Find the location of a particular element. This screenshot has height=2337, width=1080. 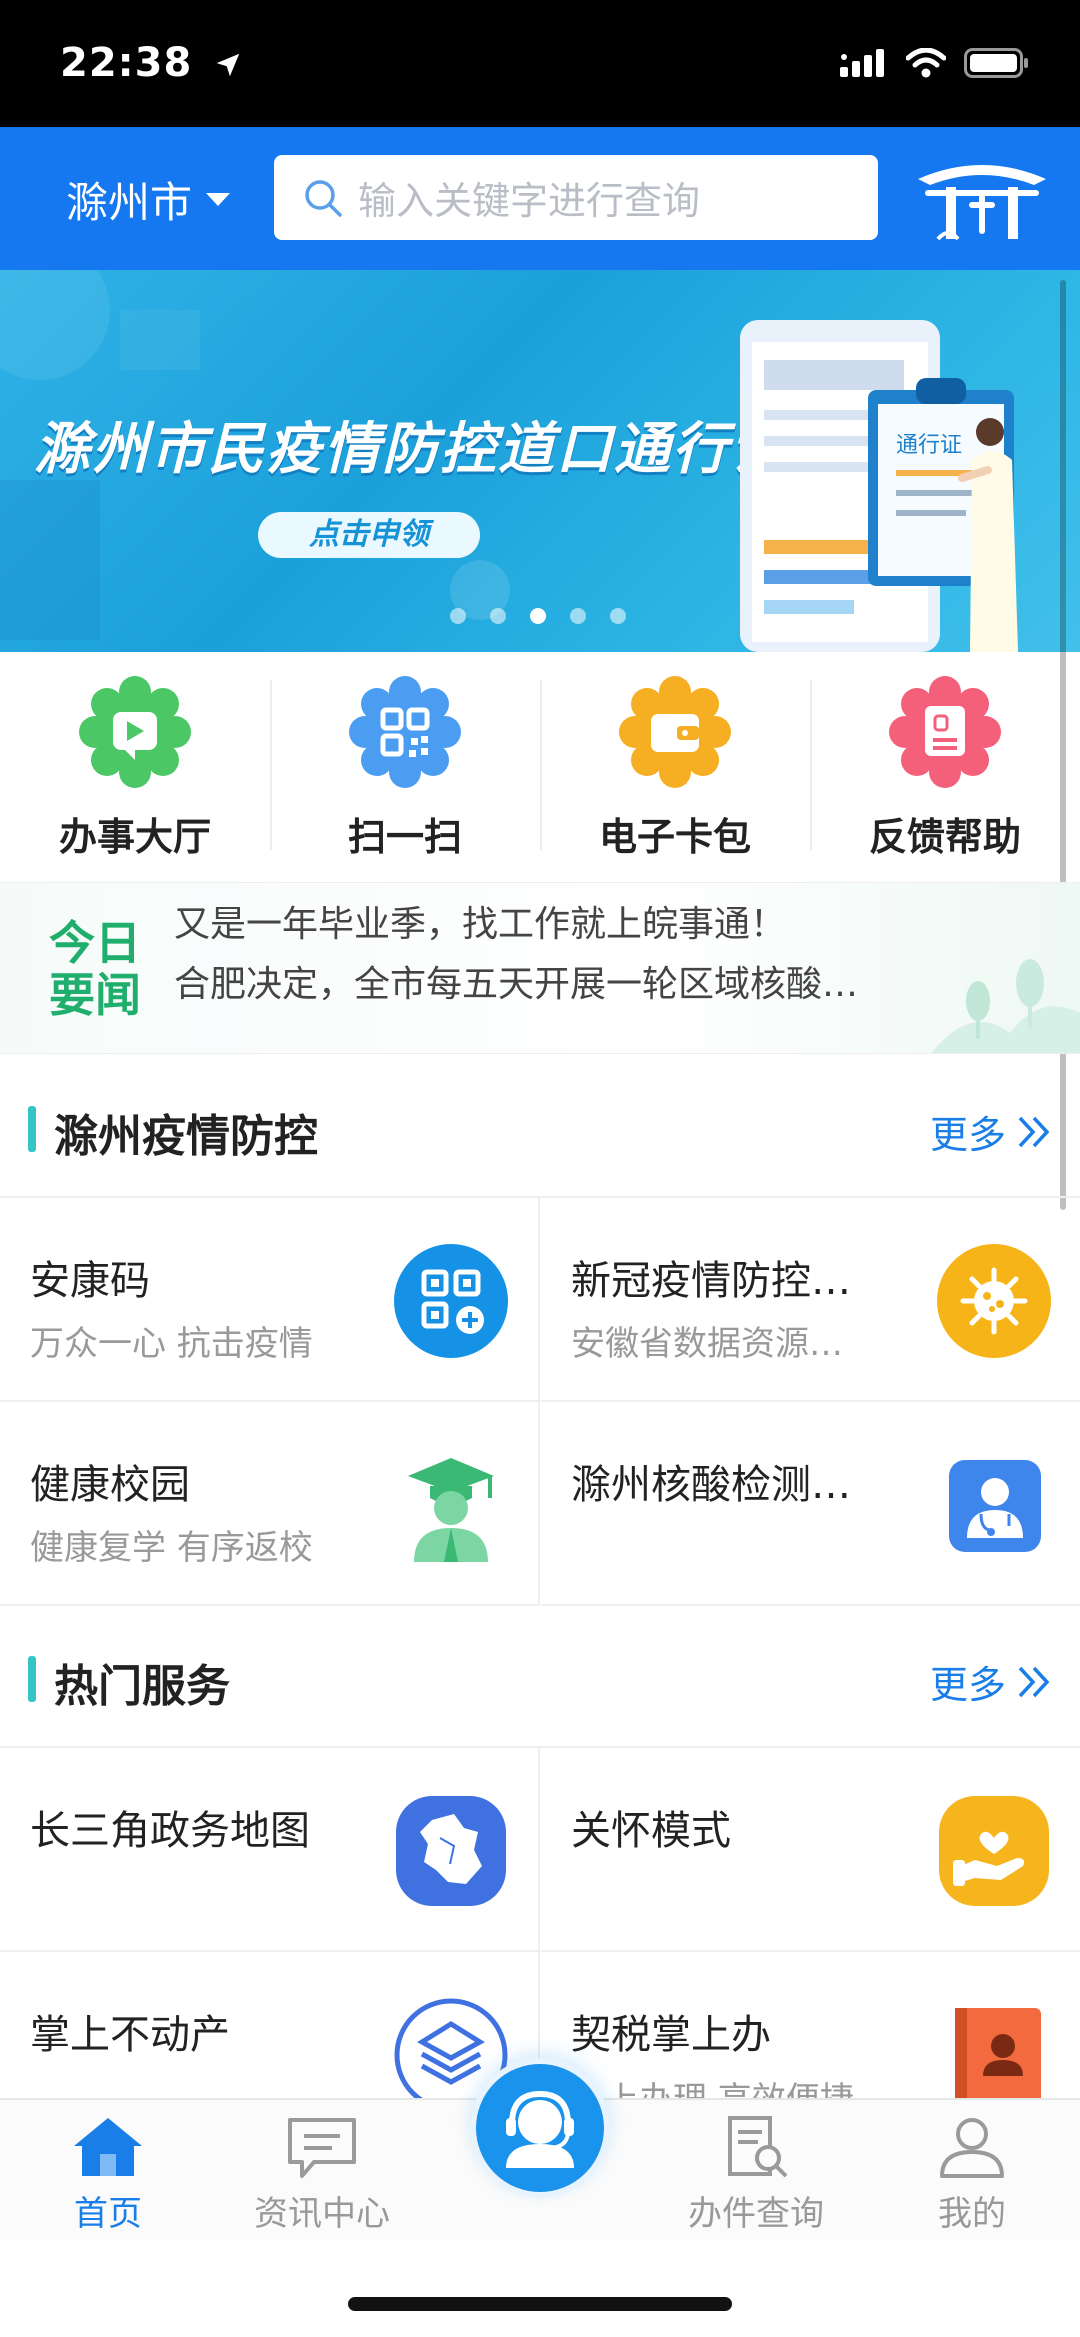

battery-icon is located at coordinates (996, 63).